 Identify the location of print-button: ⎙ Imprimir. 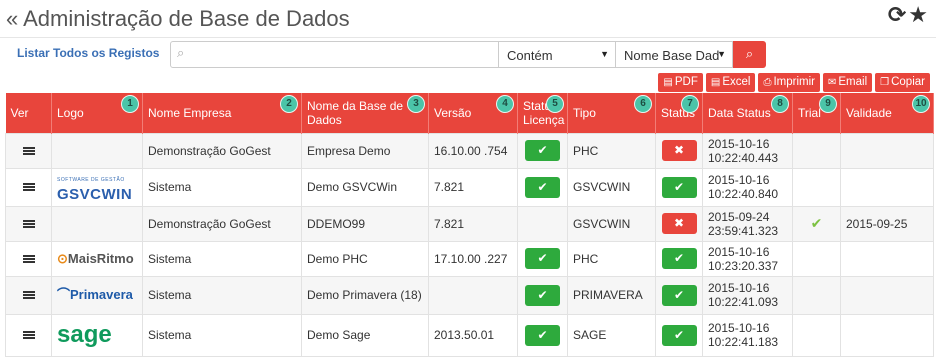
(789, 82).